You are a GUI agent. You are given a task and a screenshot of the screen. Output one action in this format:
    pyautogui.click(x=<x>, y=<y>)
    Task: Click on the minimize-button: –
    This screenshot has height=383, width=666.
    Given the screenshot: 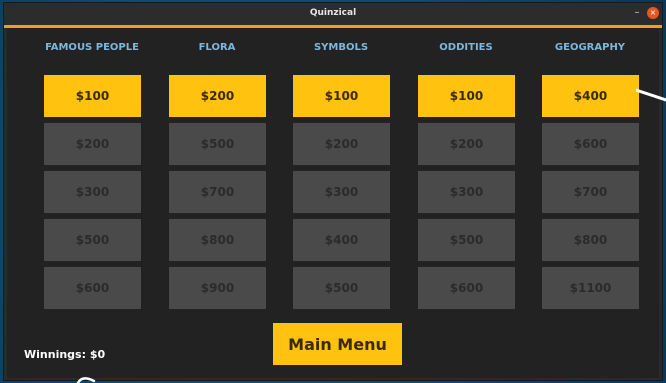 What is the action you would take?
    pyautogui.click(x=637, y=13)
    